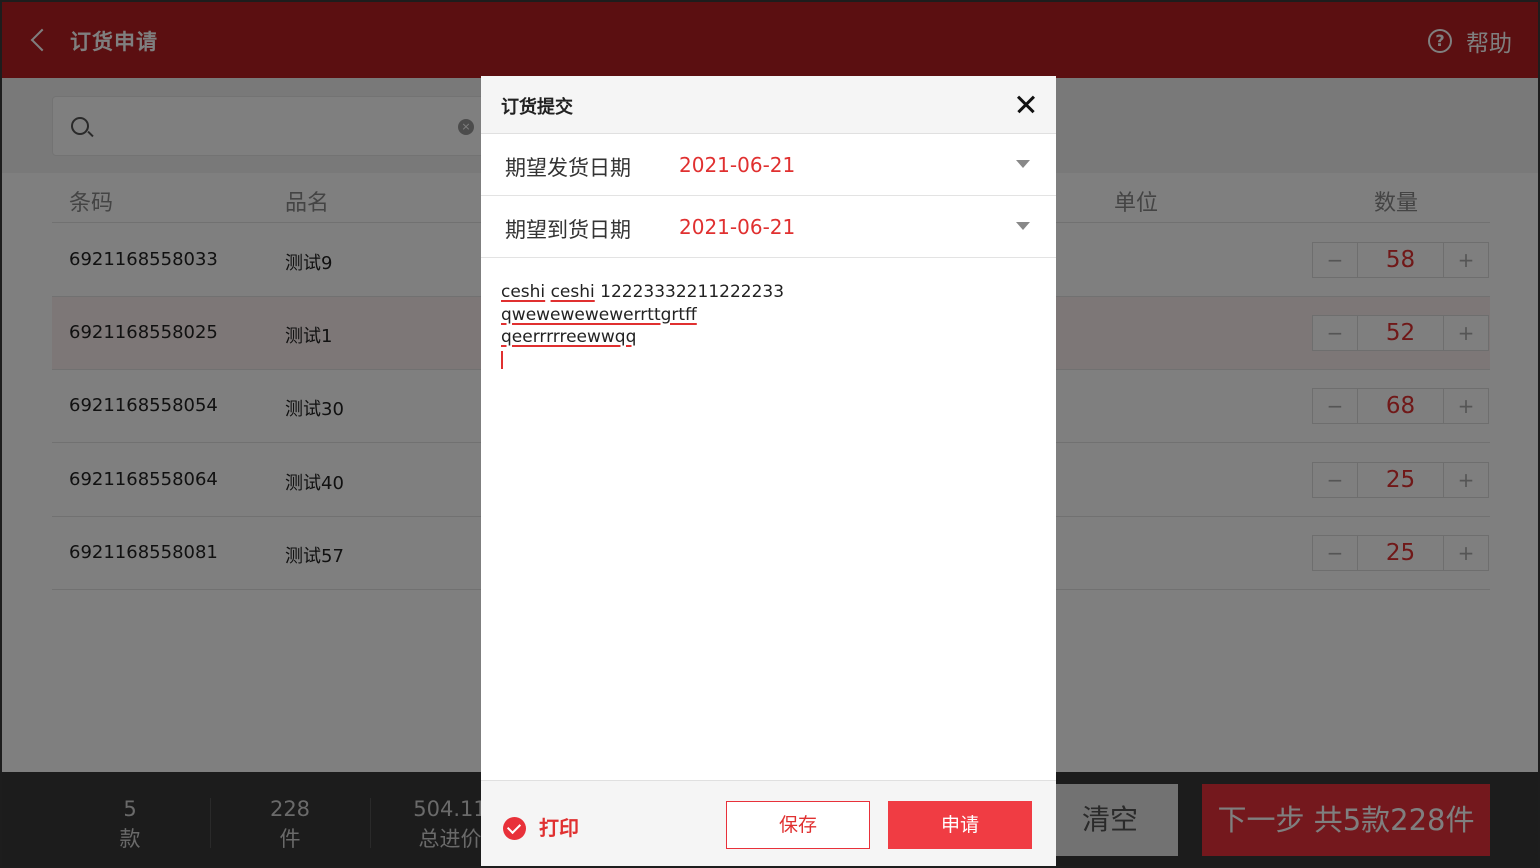 The image size is (1540, 868). Describe the element at coordinates (559, 826) in the screenshot. I see `print-option-label: 打印` at that location.